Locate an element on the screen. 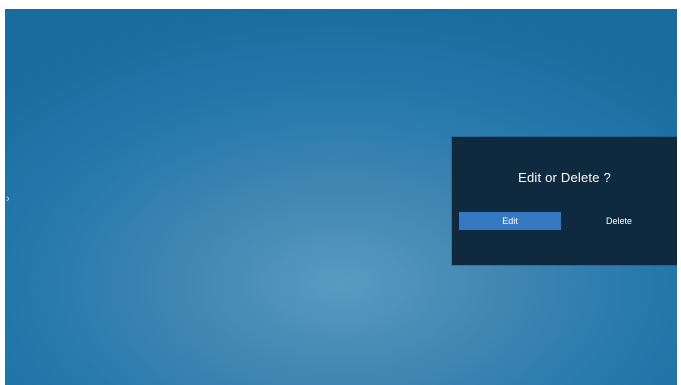 This screenshot has width=681, height=385. delete-button: Delete is located at coordinates (619, 221).